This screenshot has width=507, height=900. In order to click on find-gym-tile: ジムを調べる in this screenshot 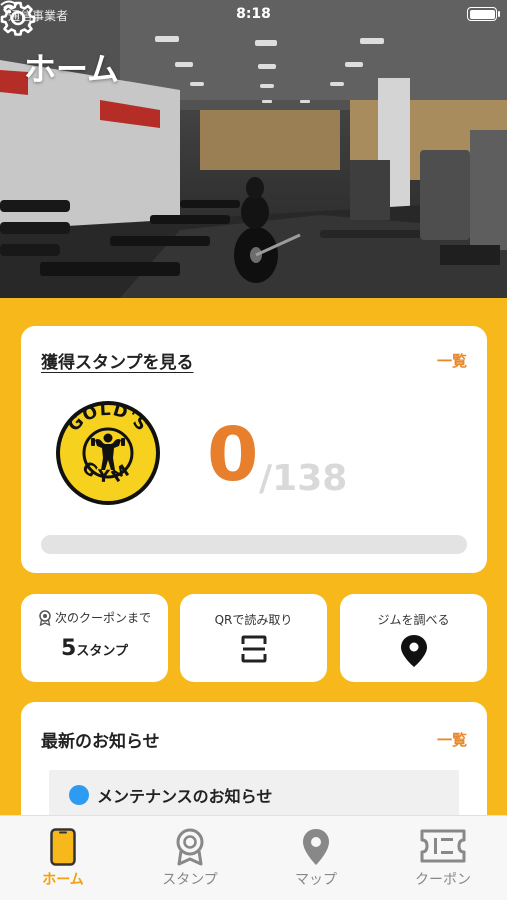, I will do `click(413, 638)`.